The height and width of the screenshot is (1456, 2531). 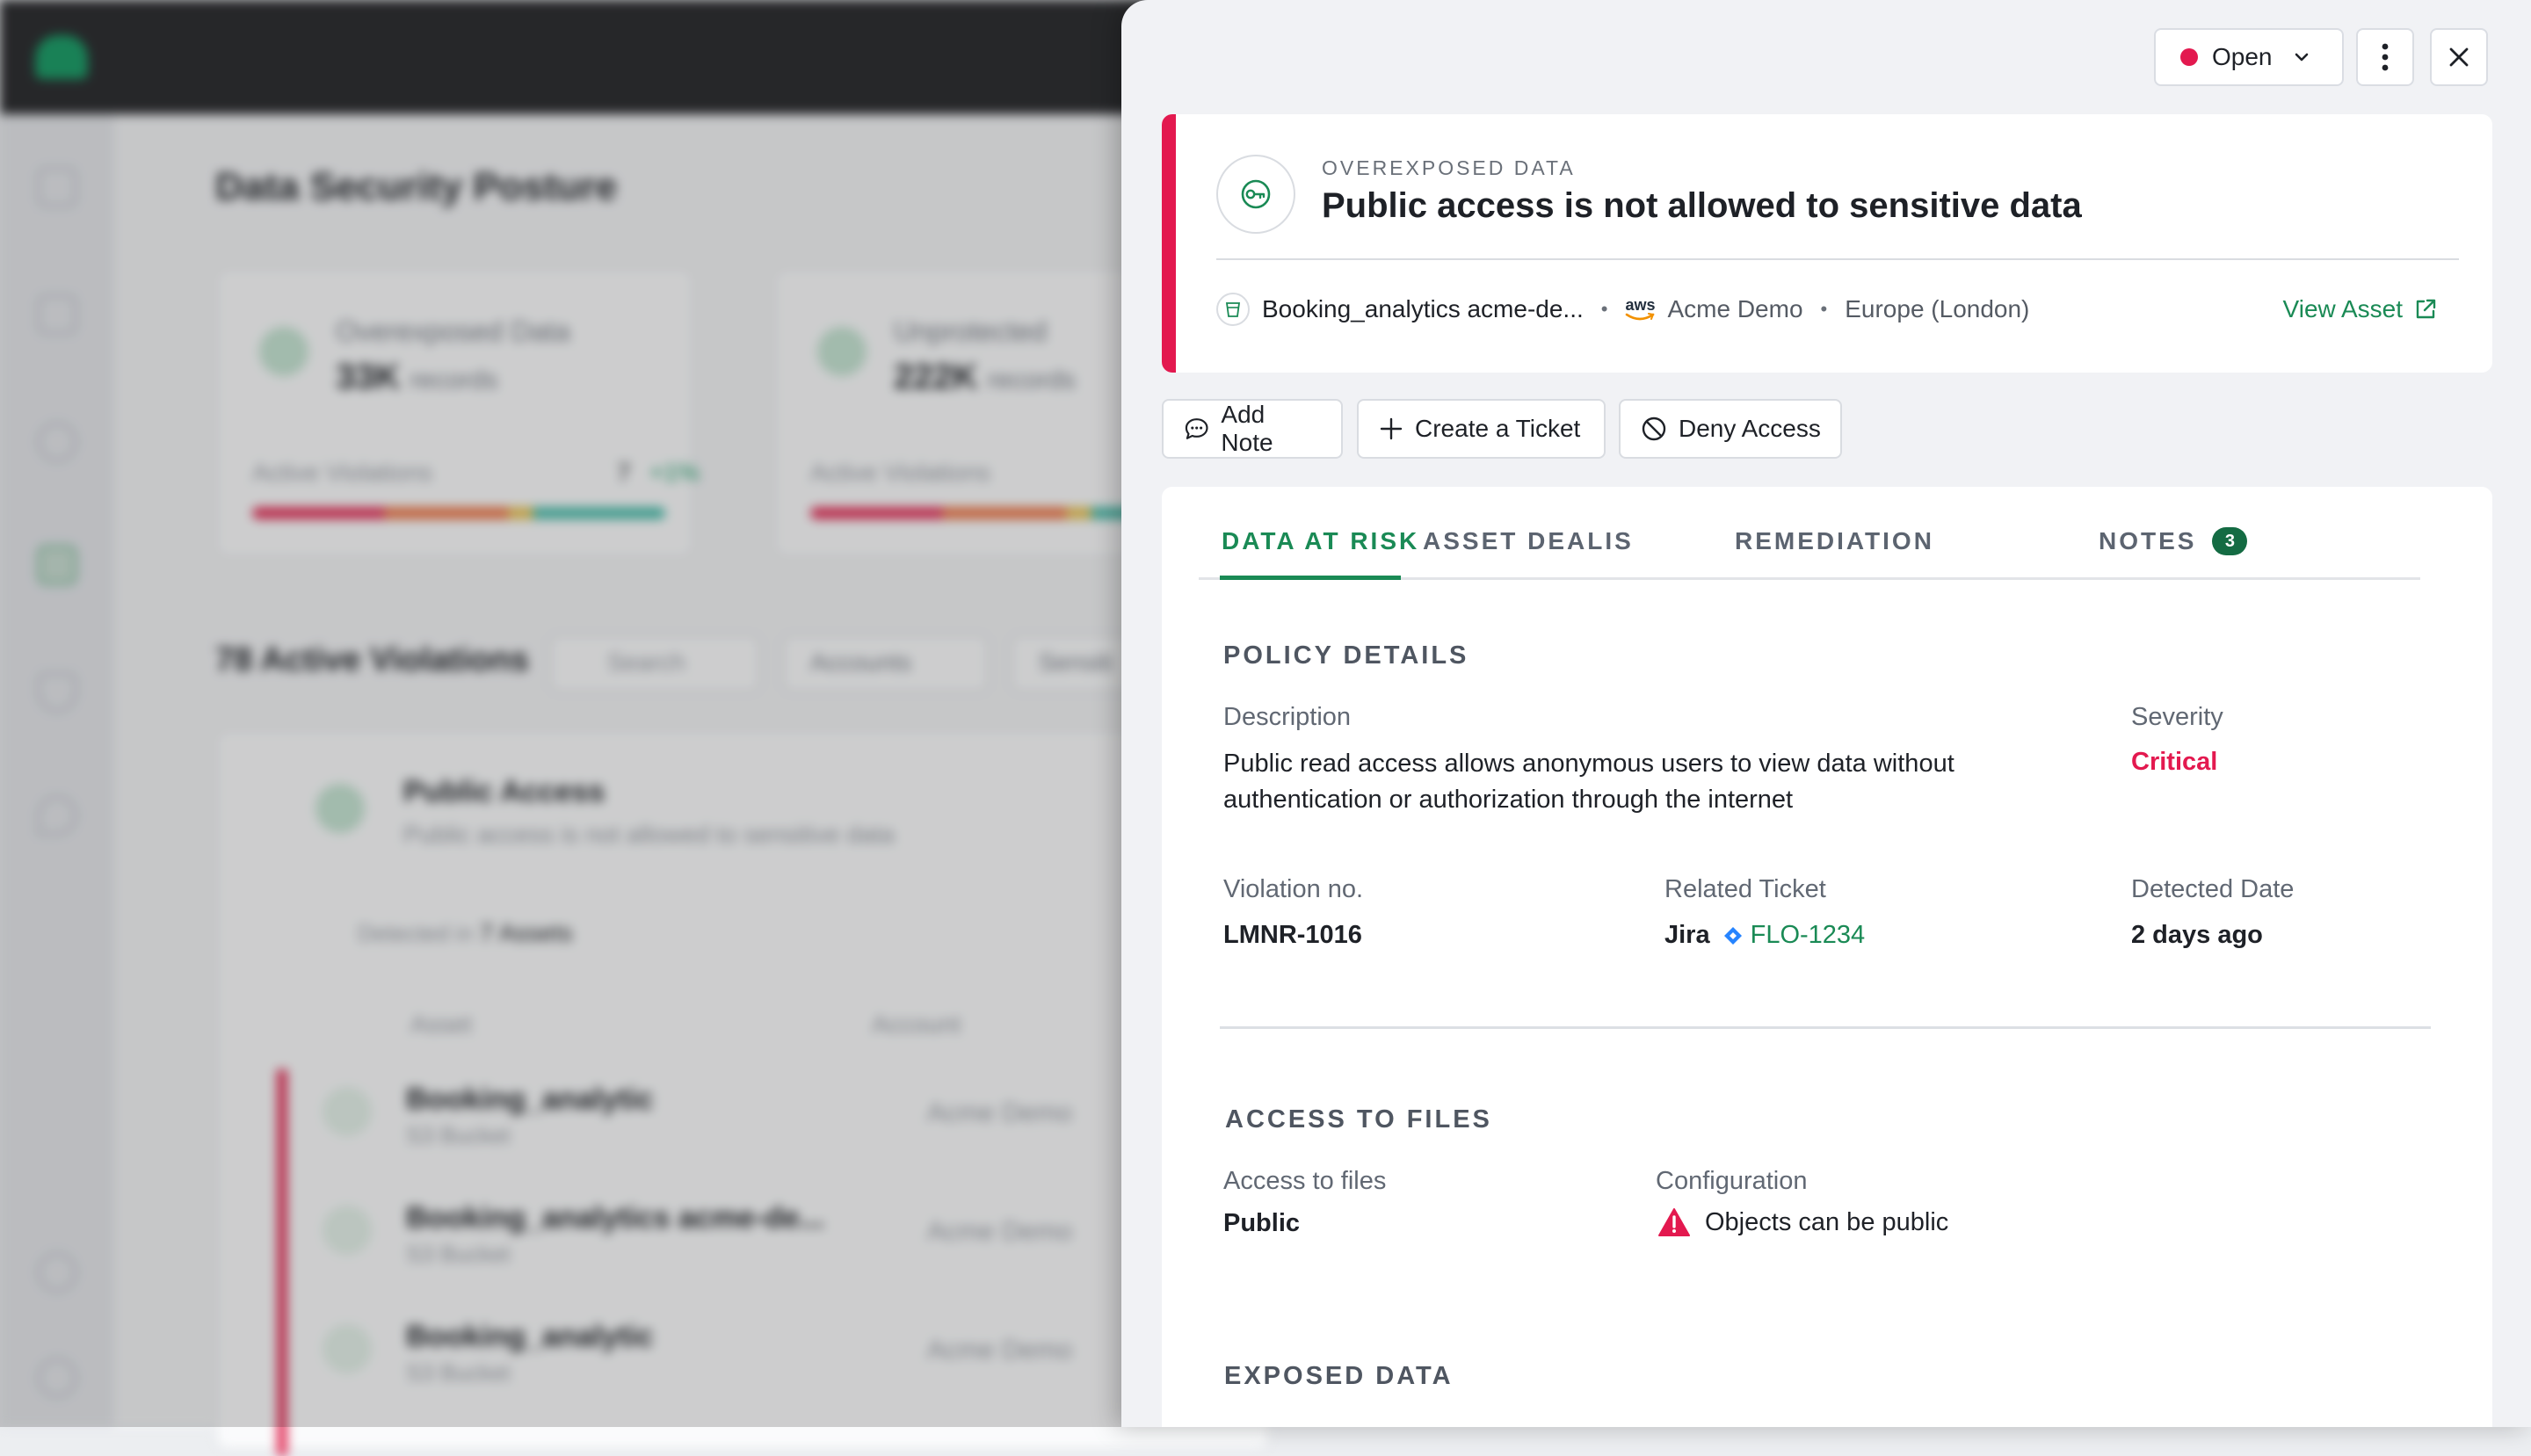 I want to click on region-name: Europe (London), so click(x=1938, y=308).